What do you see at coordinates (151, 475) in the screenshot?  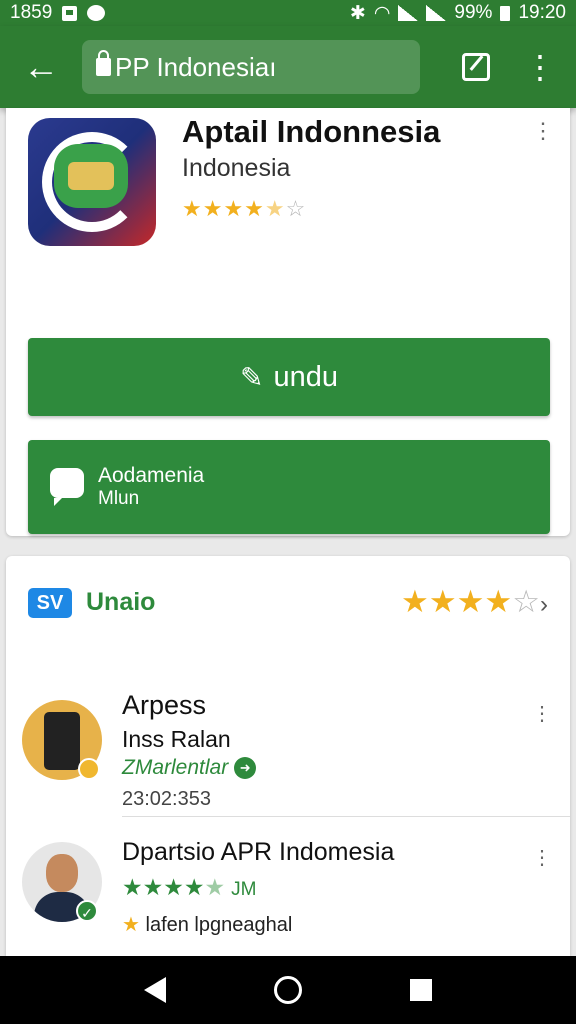 I see `chat-button-line1: Aodamenia` at bounding box center [151, 475].